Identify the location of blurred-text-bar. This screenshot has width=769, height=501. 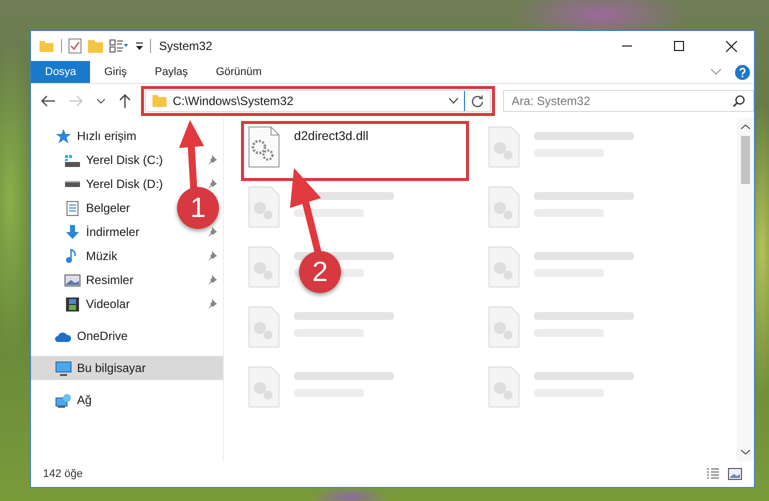
(329, 213).